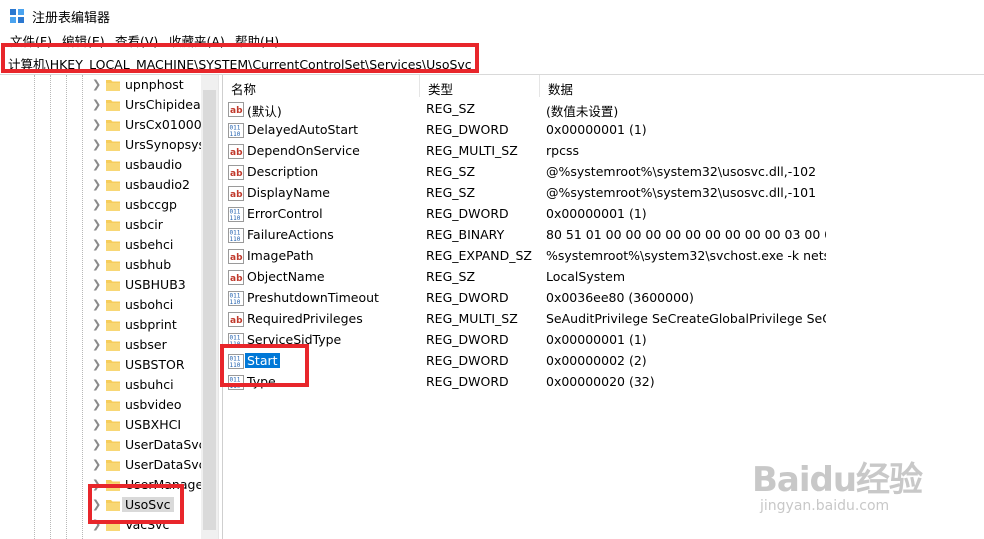  I want to click on menu-help: 帮助(H), so click(257, 40).